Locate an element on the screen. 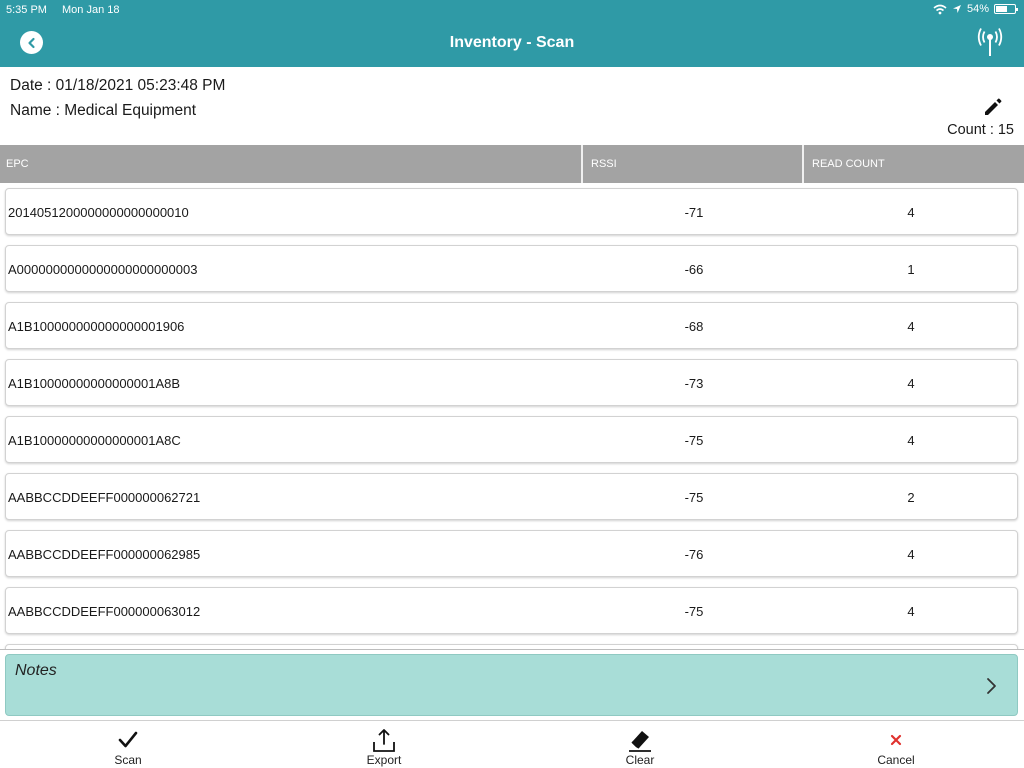  row-epc: A0000000000000000000000003 is located at coordinates (103, 269).